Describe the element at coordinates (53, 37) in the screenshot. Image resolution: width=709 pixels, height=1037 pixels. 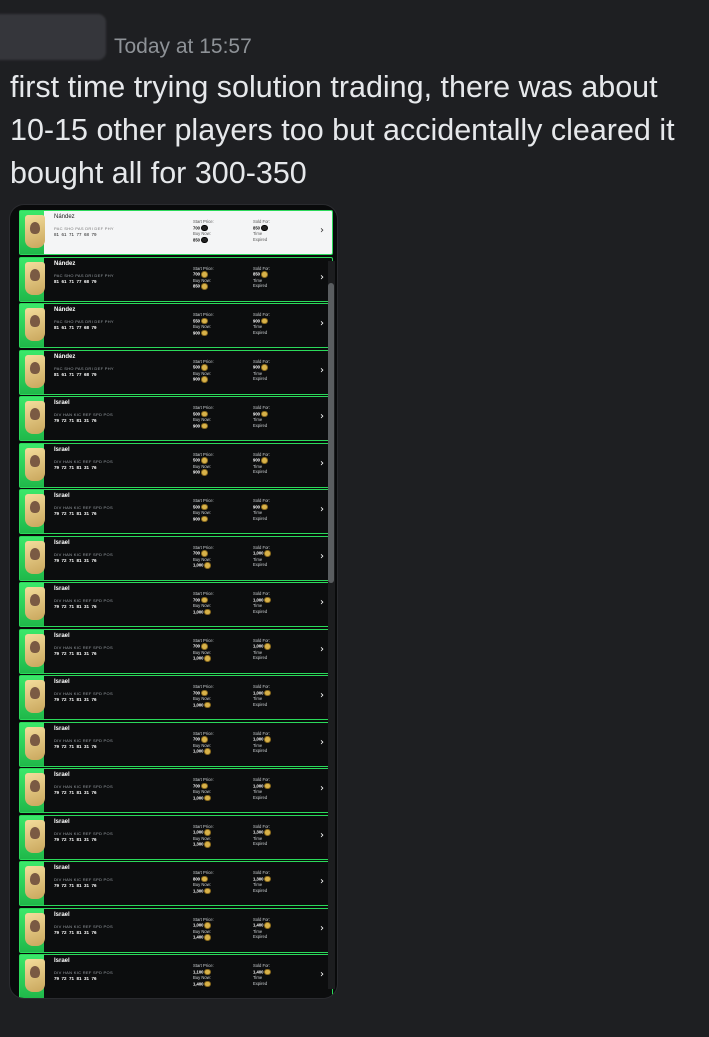
I see `avatar` at that location.